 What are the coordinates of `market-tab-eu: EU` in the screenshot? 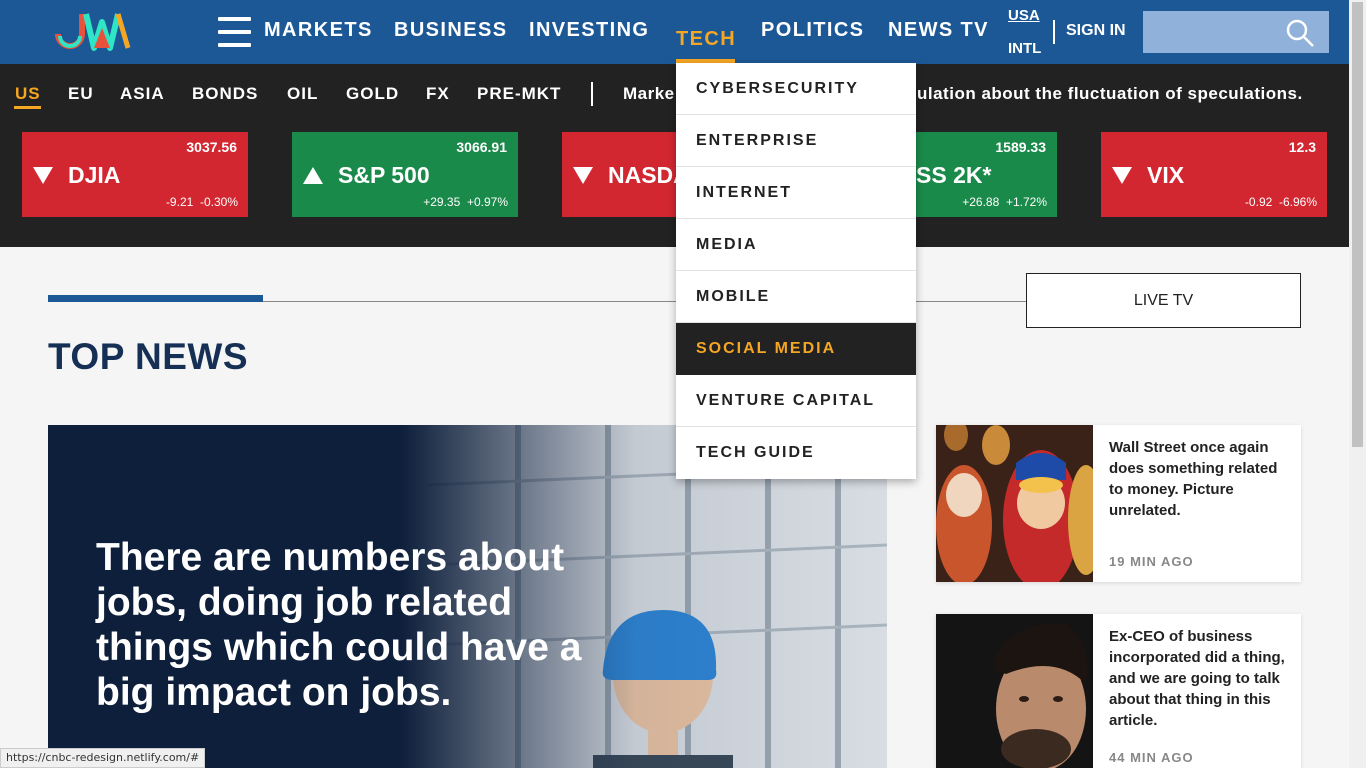 It's located at (81, 94).